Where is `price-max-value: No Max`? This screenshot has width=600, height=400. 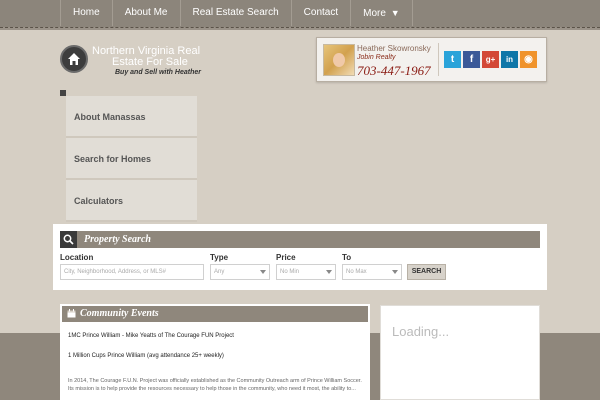 price-max-value: No Max is located at coordinates (356, 272).